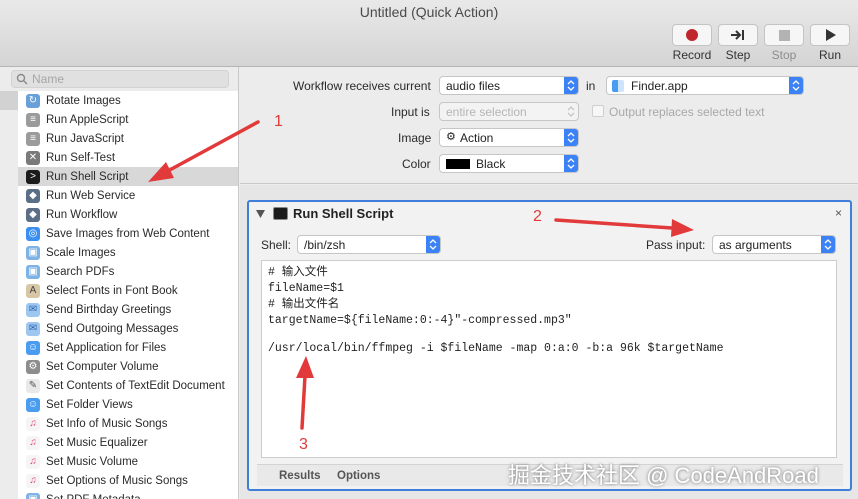 The height and width of the screenshot is (499, 858). Describe the element at coordinates (618, 86) in the screenshot. I see `finder-icon` at that location.